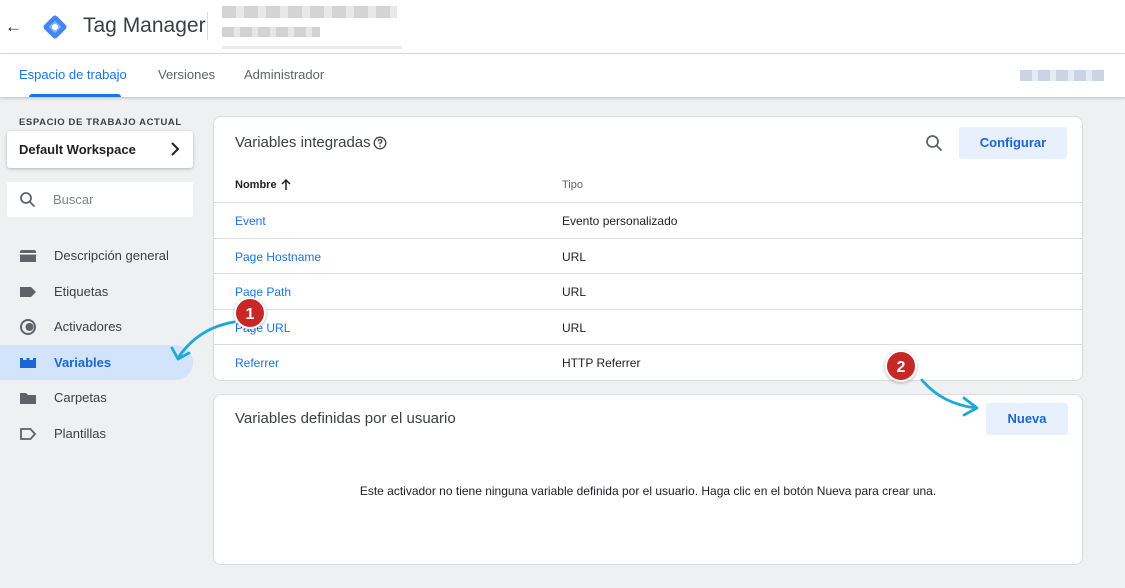  What do you see at coordinates (278, 257) in the screenshot?
I see `variable-name-link: Page Hostname` at bounding box center [278, 257].